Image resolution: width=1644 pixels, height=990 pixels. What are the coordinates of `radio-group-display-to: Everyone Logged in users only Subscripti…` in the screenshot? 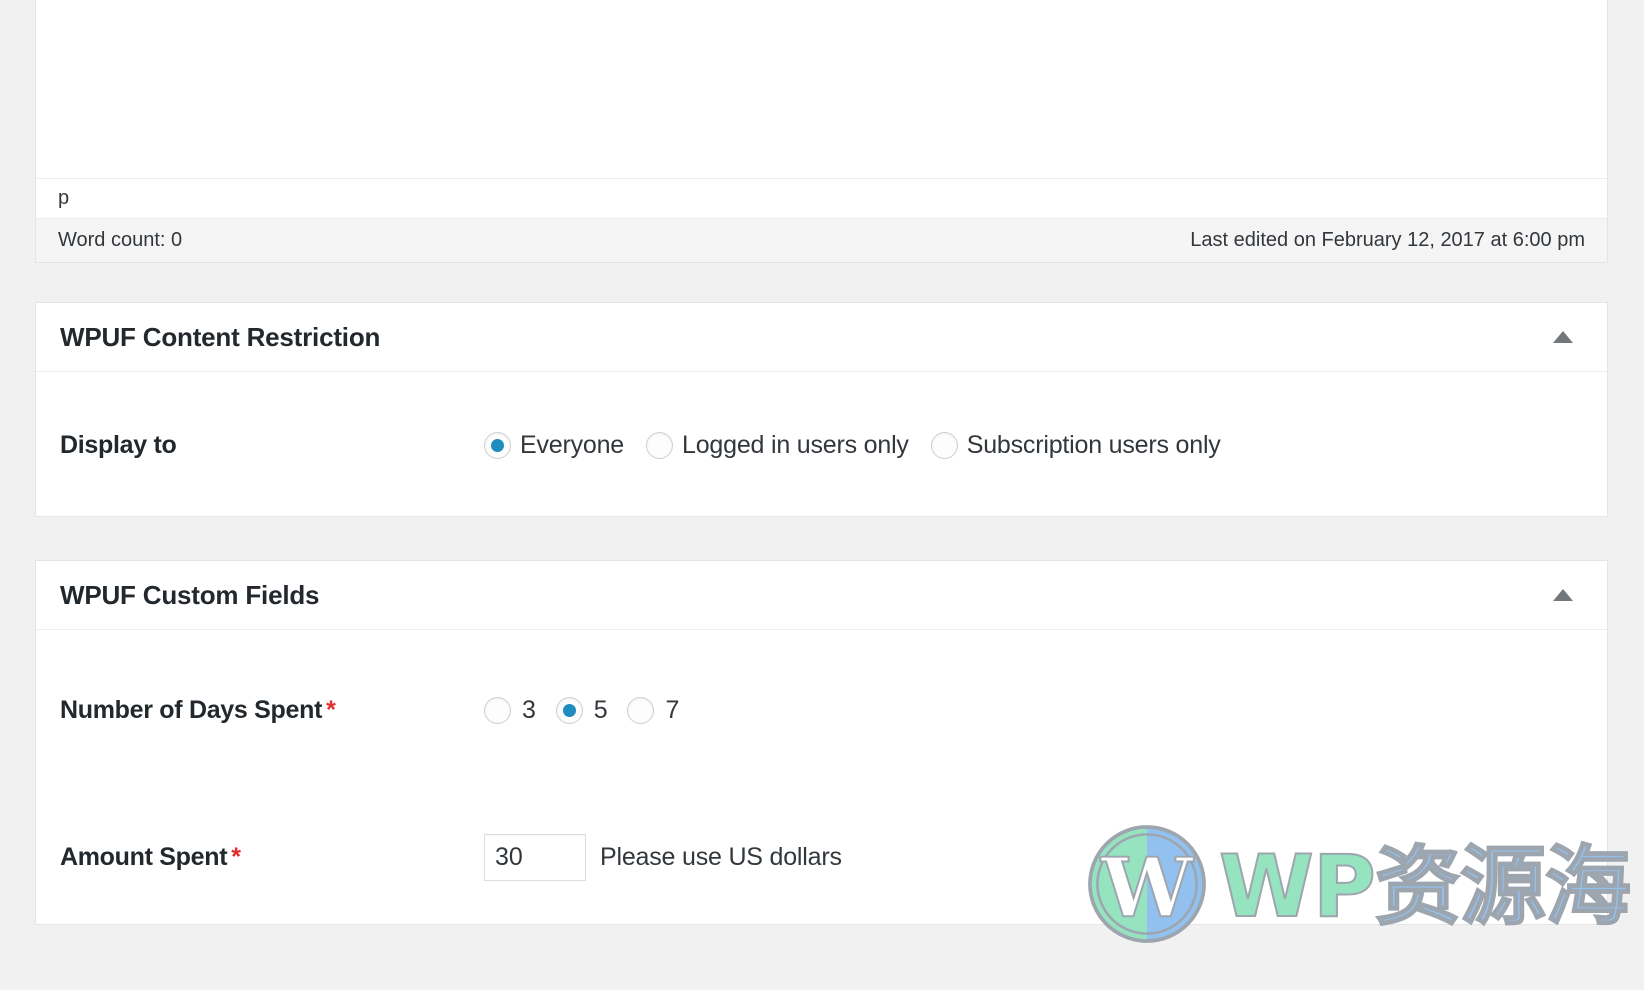 It's located at (852, 445).